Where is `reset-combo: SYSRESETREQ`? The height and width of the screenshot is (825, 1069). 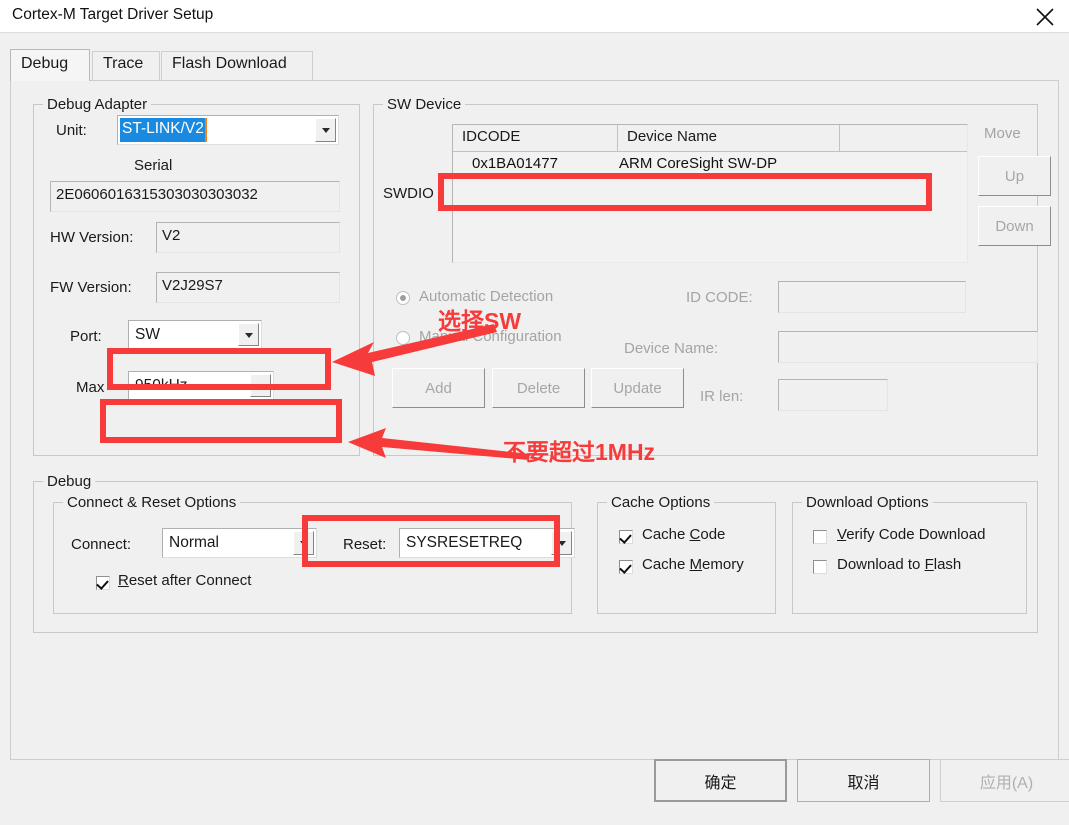
reset-combo: SYSRESETREQ is located at coordinates (487, 543).